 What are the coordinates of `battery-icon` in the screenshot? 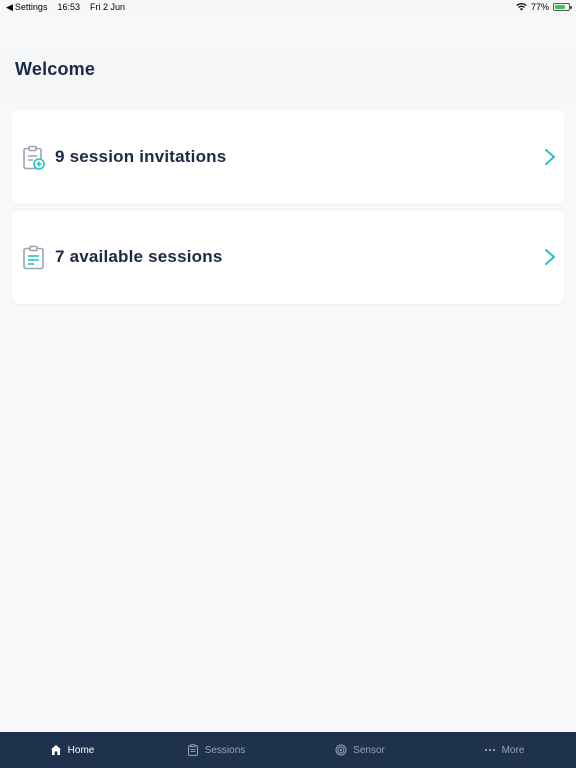 It's located at (562, 7).